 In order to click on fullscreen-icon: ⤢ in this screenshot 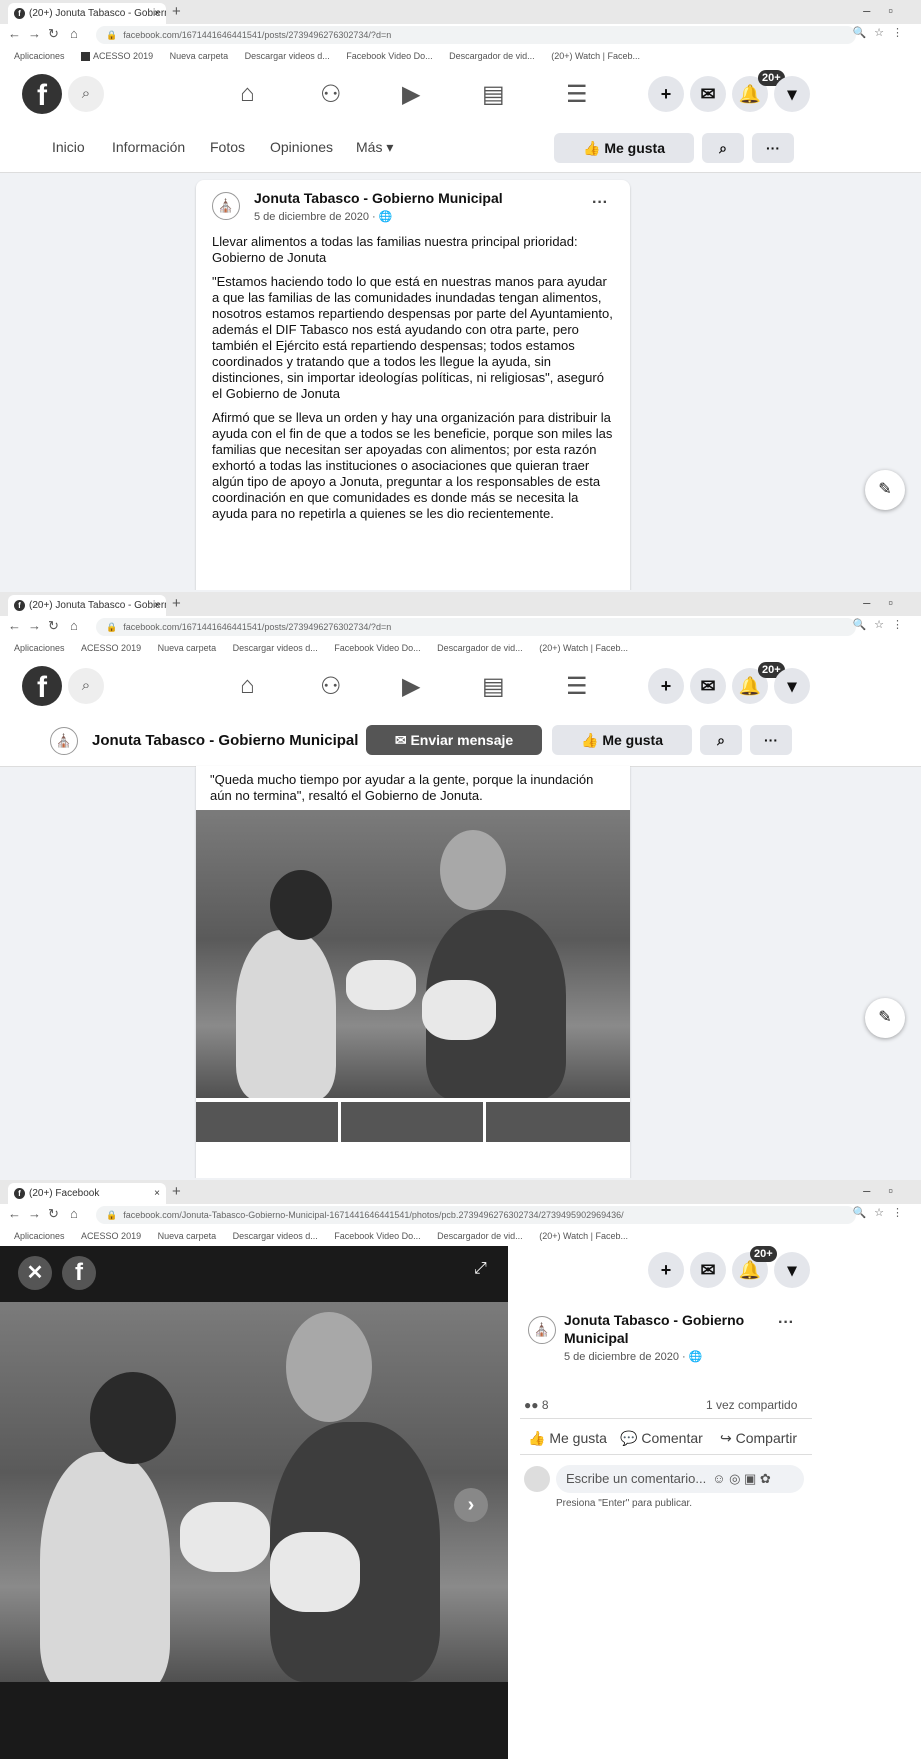, I will do `click(480, 1269)`.